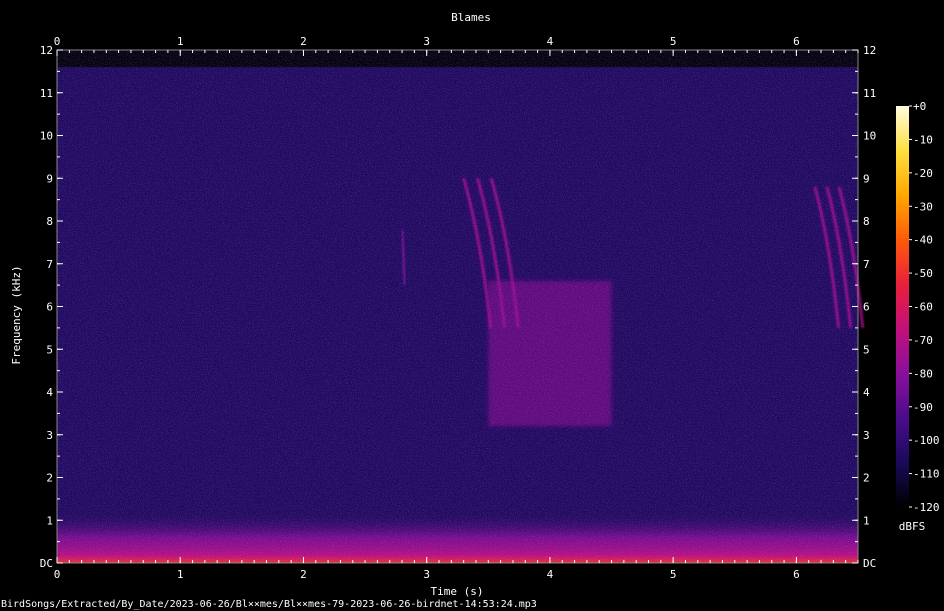  Describe the element at coordinates (866, 178) in the screenshot. I see `y-tick-label-right: 9` at that location.